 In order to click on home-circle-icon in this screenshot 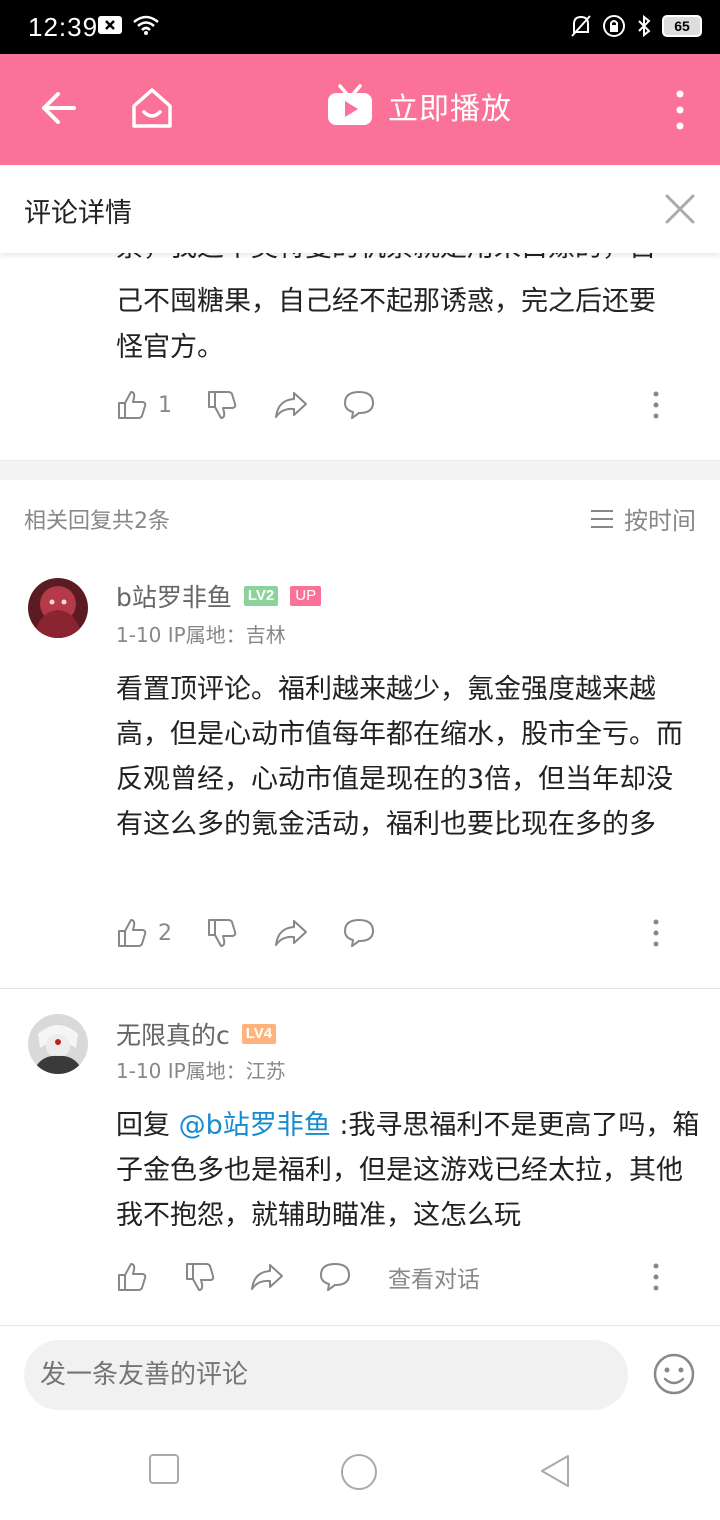, I will do `click(359, 1472)`.